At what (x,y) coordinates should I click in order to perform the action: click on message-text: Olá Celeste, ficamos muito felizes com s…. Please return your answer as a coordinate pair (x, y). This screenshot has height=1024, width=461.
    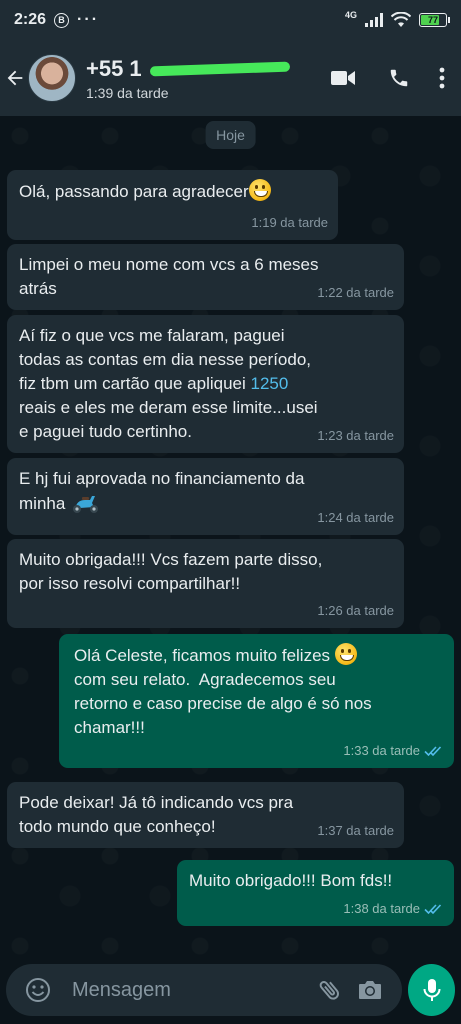
    Looking at the image, I should click on (258, 691).